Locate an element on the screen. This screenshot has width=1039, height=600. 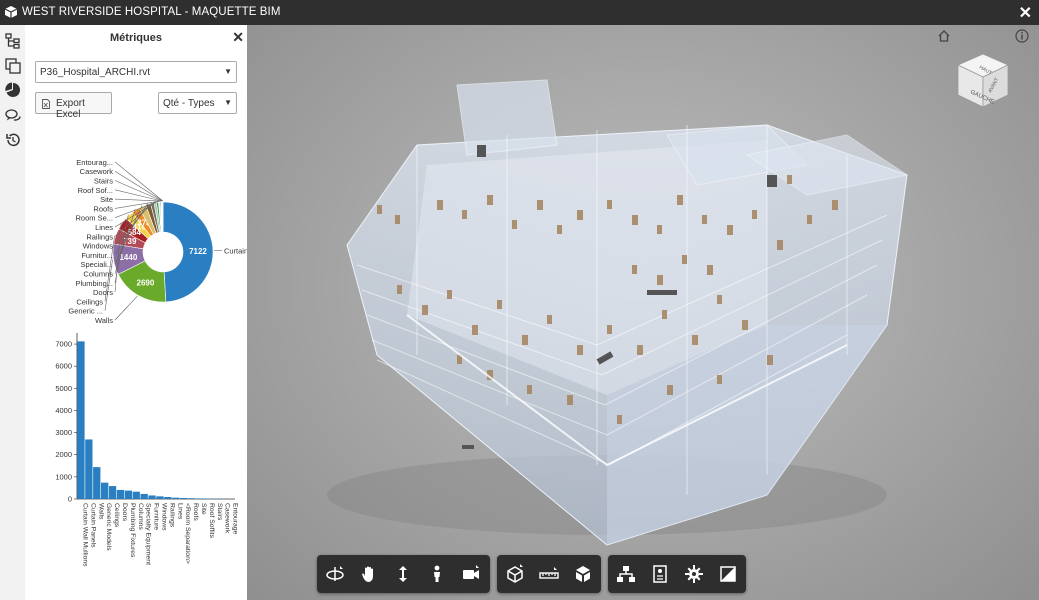
model-select-value: P36_Hospital_ARCHI.rvt is located at coordinates (95, 72).